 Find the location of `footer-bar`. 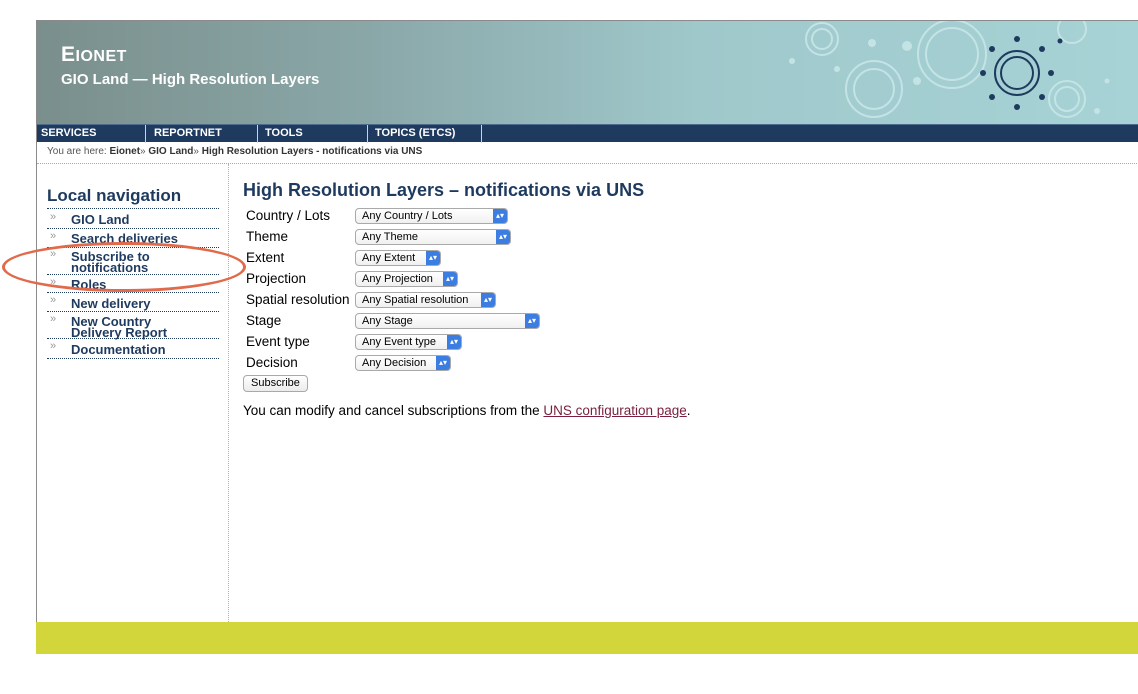

footer-bar is located at coordinates (587, 638).